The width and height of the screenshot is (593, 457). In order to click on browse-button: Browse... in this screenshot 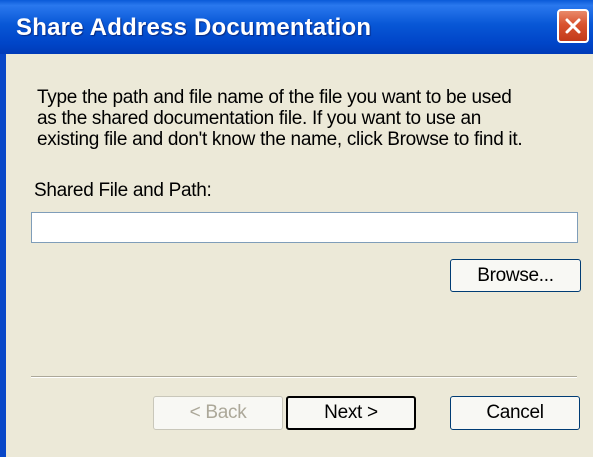, I will do `click(515, 275)`.